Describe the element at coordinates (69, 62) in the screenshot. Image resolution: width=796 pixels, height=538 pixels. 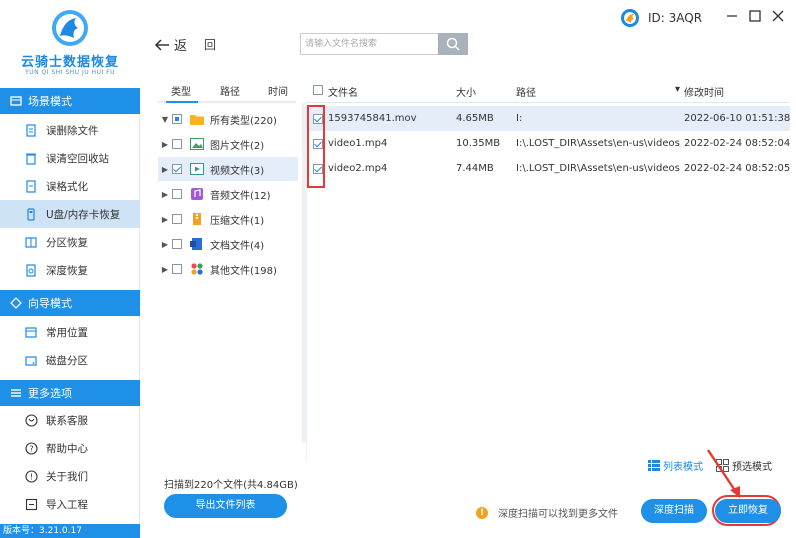
I see `app-name: 云骑士数据恢复` at that location.